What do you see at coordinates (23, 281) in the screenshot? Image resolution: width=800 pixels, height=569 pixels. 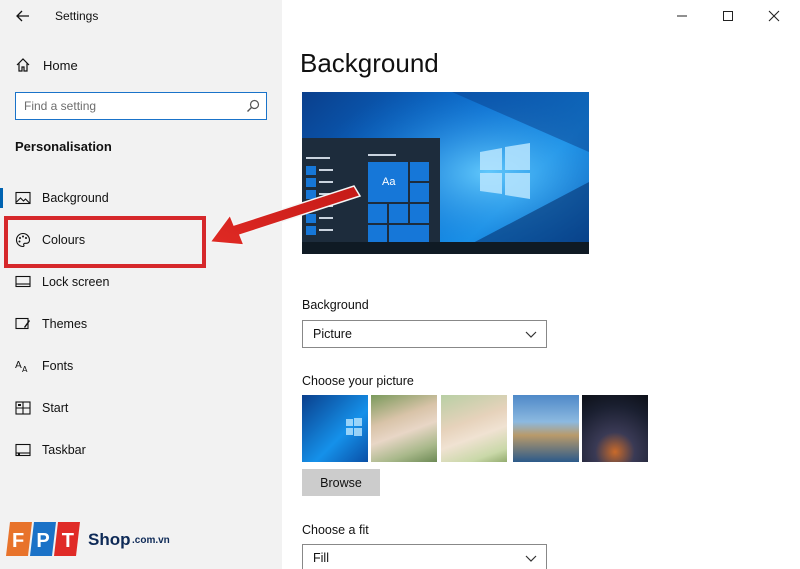 I see `lock-screen-icon` at bounding box center [23, 281].